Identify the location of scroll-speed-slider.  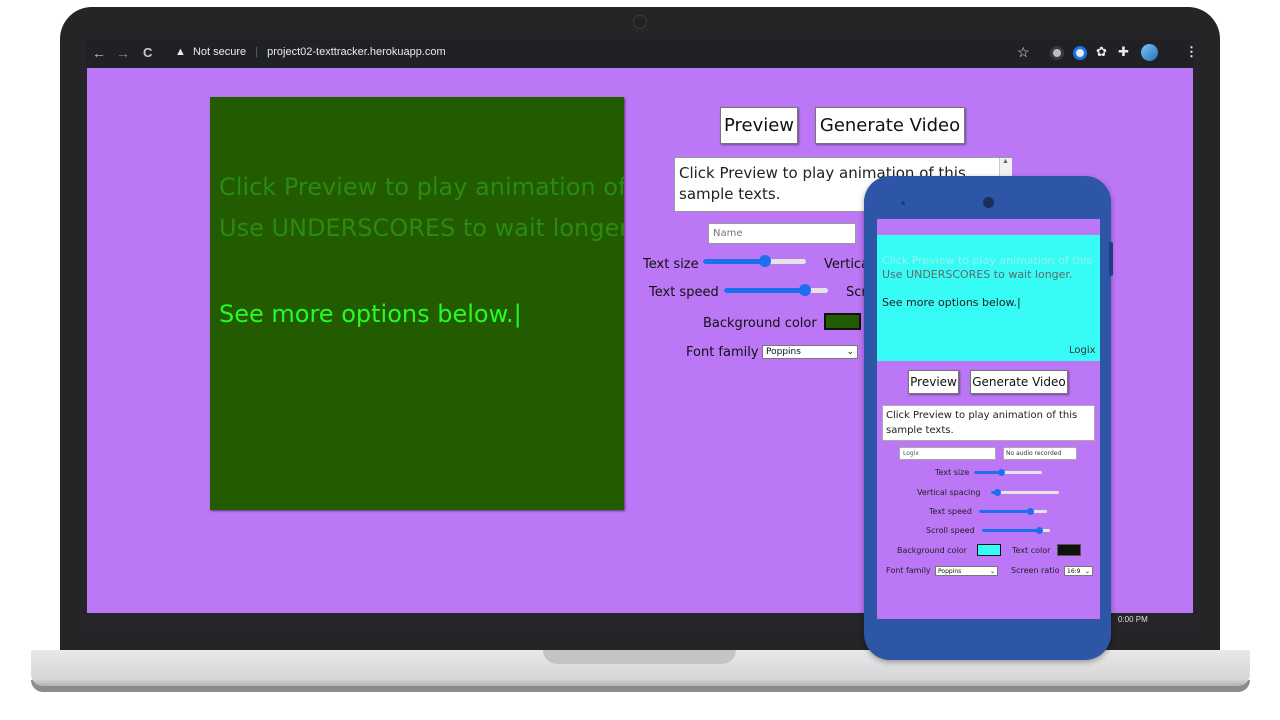
(1016, 530).